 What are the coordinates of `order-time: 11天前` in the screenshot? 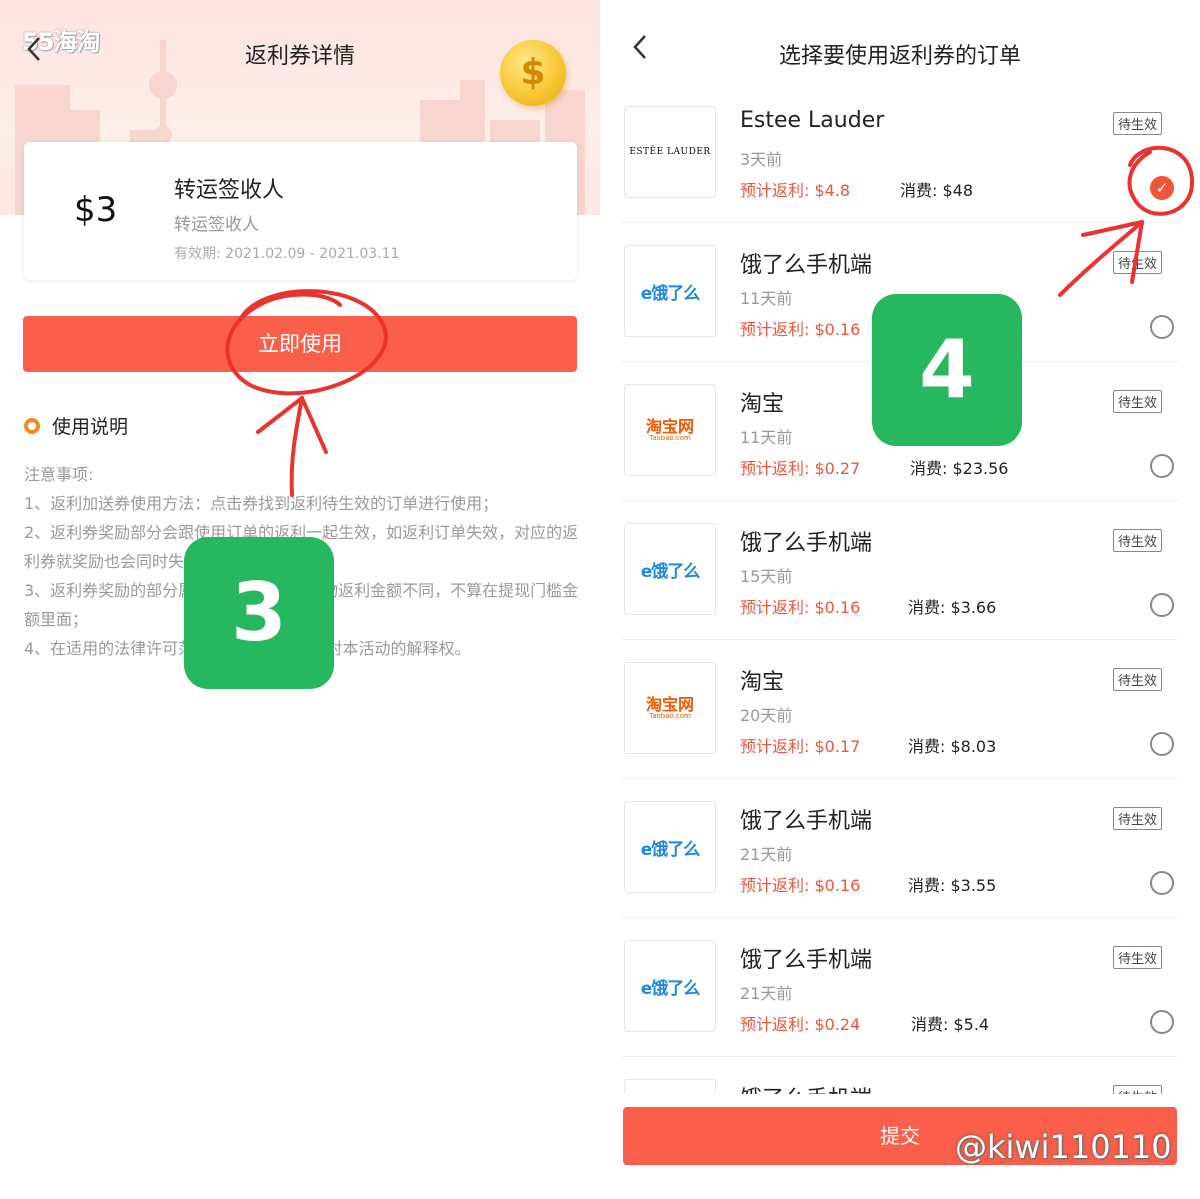 It's located at (766, 437).